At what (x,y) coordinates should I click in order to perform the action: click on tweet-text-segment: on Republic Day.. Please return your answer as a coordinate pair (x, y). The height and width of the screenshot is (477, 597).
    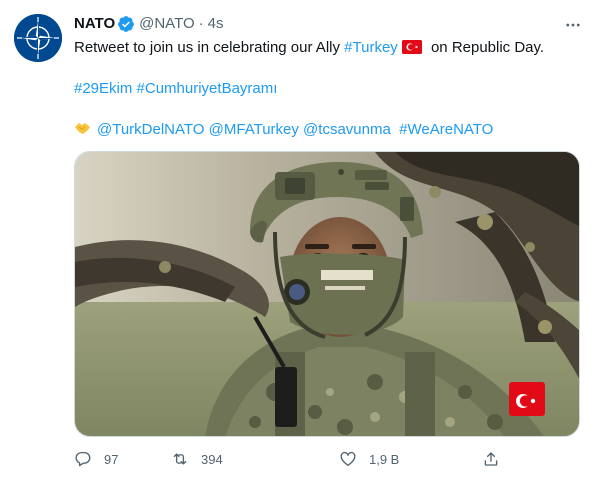
    Looking at the image, I should click on (485, 47).